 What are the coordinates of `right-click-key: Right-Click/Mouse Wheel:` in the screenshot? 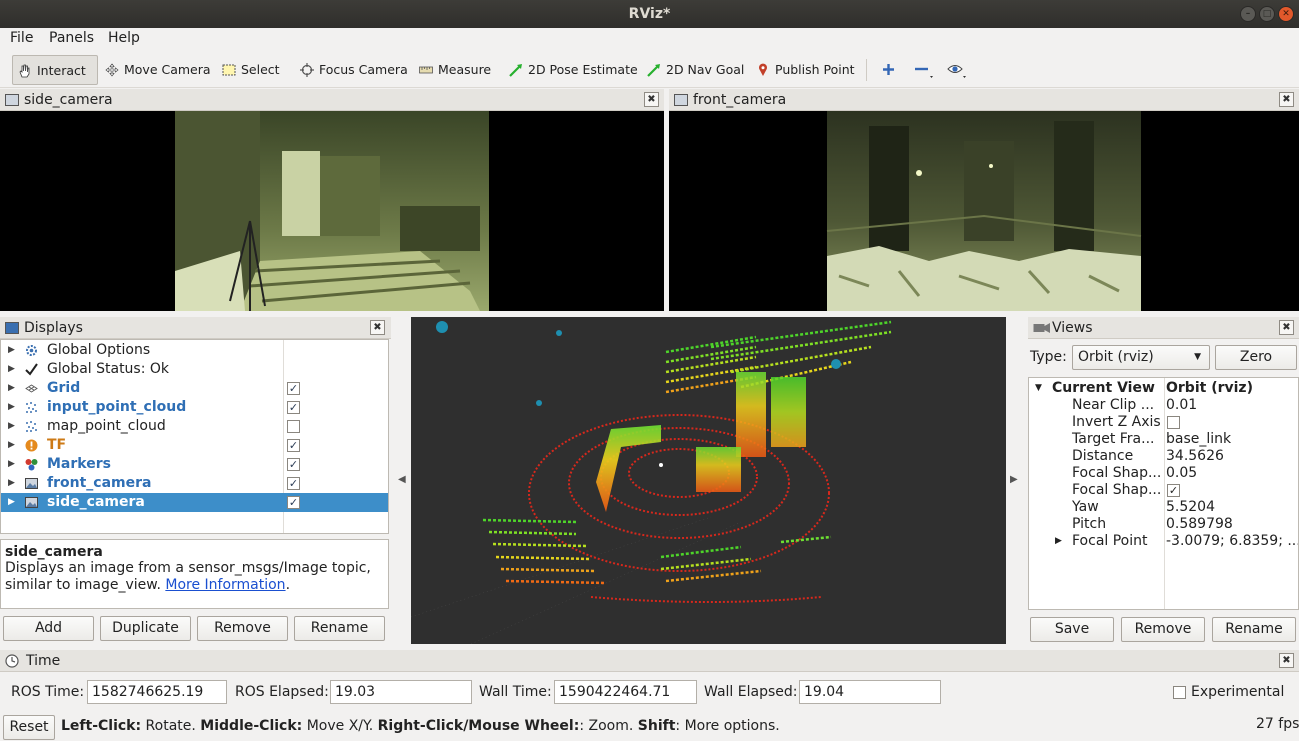 It's located at (478, 726).